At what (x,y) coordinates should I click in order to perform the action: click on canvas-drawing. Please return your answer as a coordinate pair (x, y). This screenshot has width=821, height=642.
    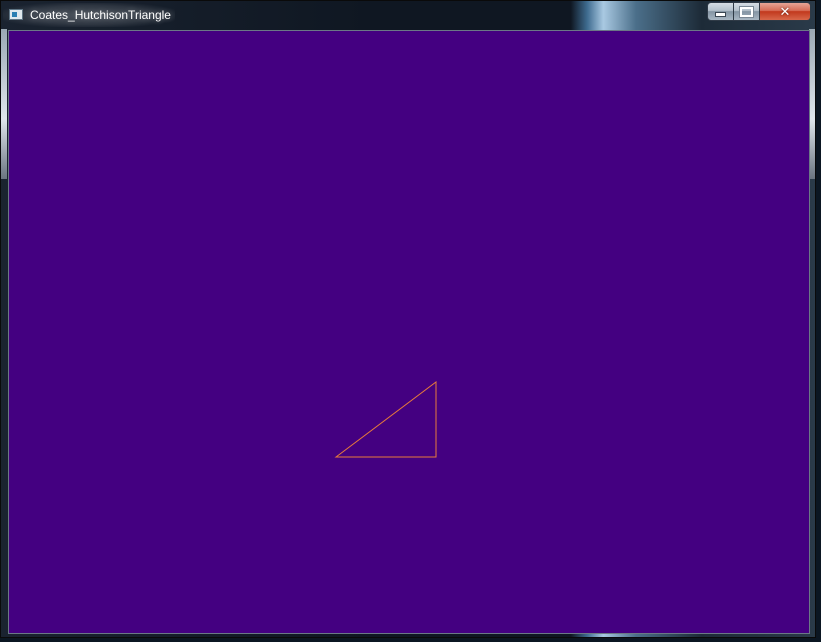
    Looking at the image, I should click on (385, 419).